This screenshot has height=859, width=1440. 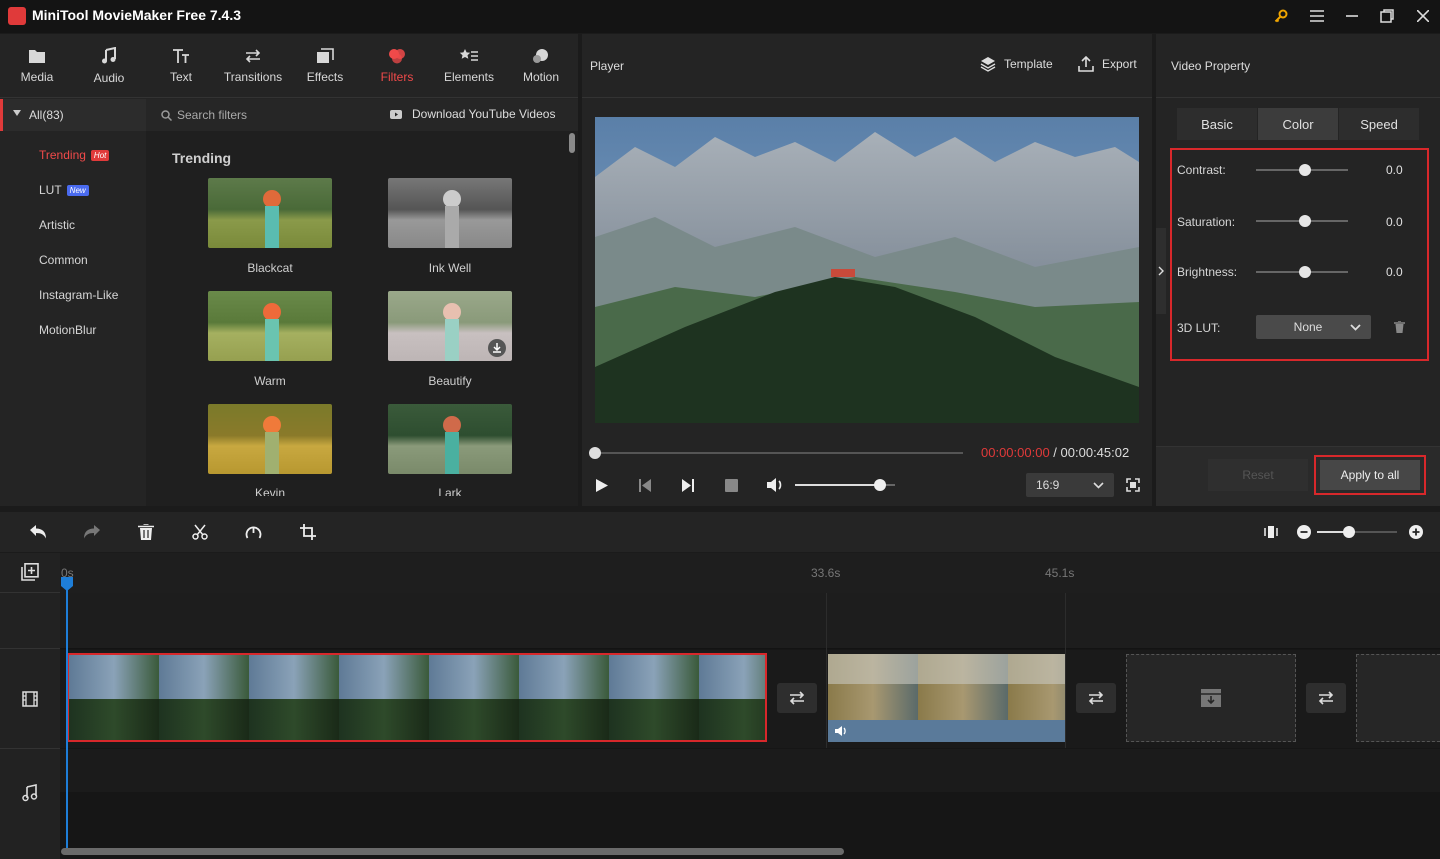 What do you see at coordinates (30, 572) in the screenshot?
I see `add-track-icon` at bounding box center [30, 572].